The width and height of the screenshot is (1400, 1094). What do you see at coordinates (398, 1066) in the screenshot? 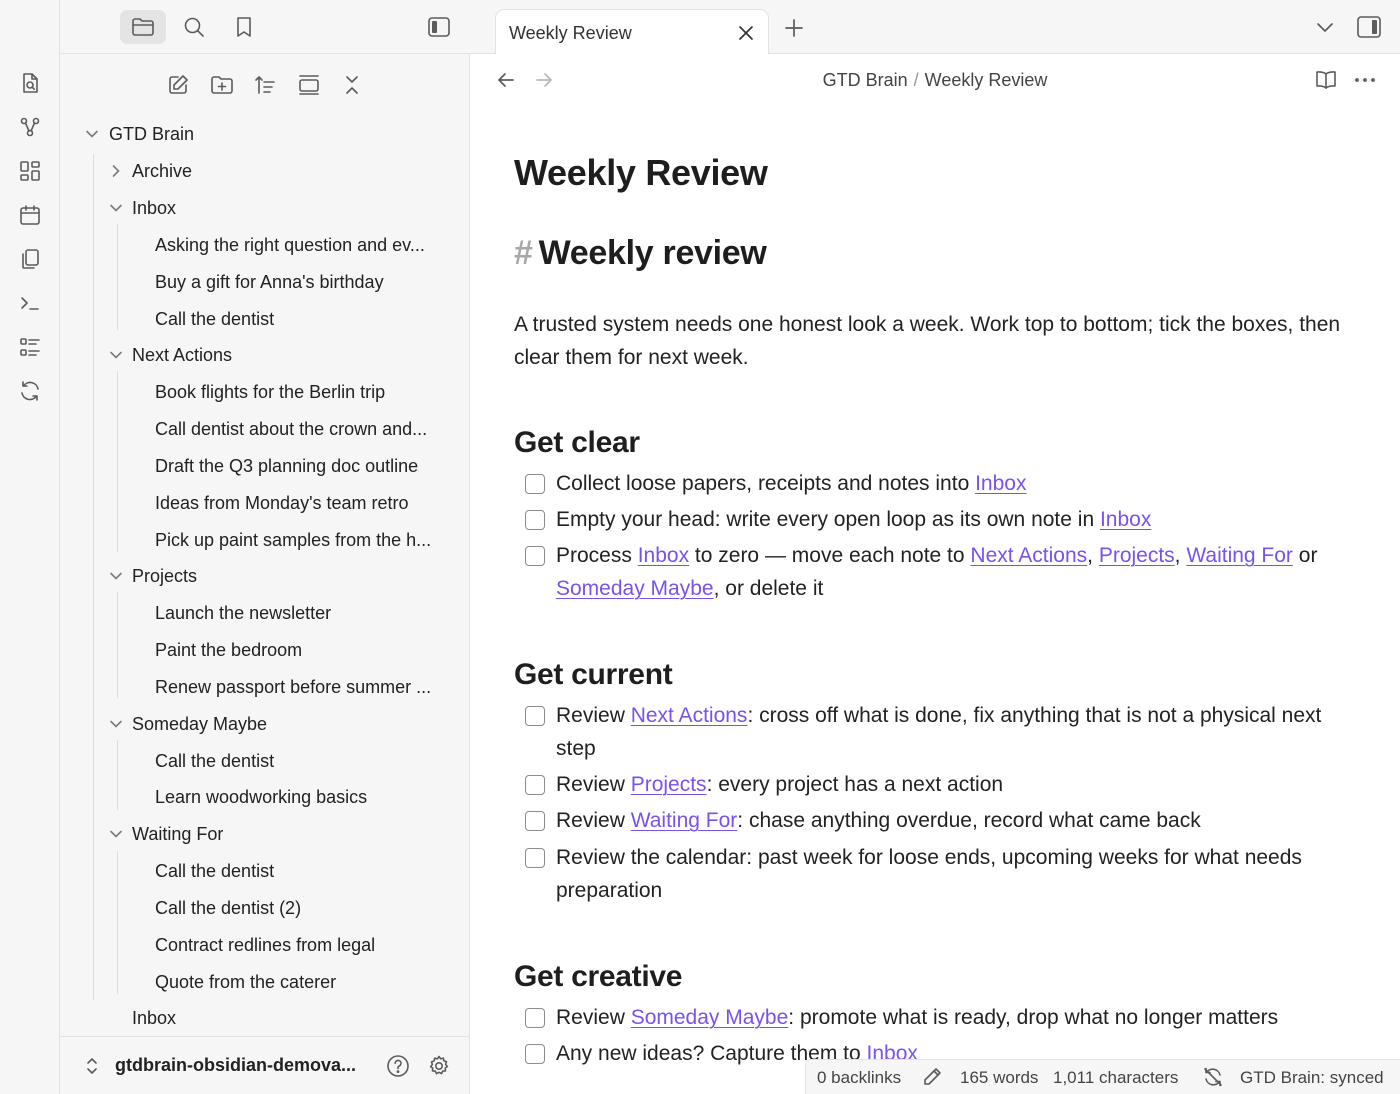
I see `help-icon` at bounding box center [398, 1066].